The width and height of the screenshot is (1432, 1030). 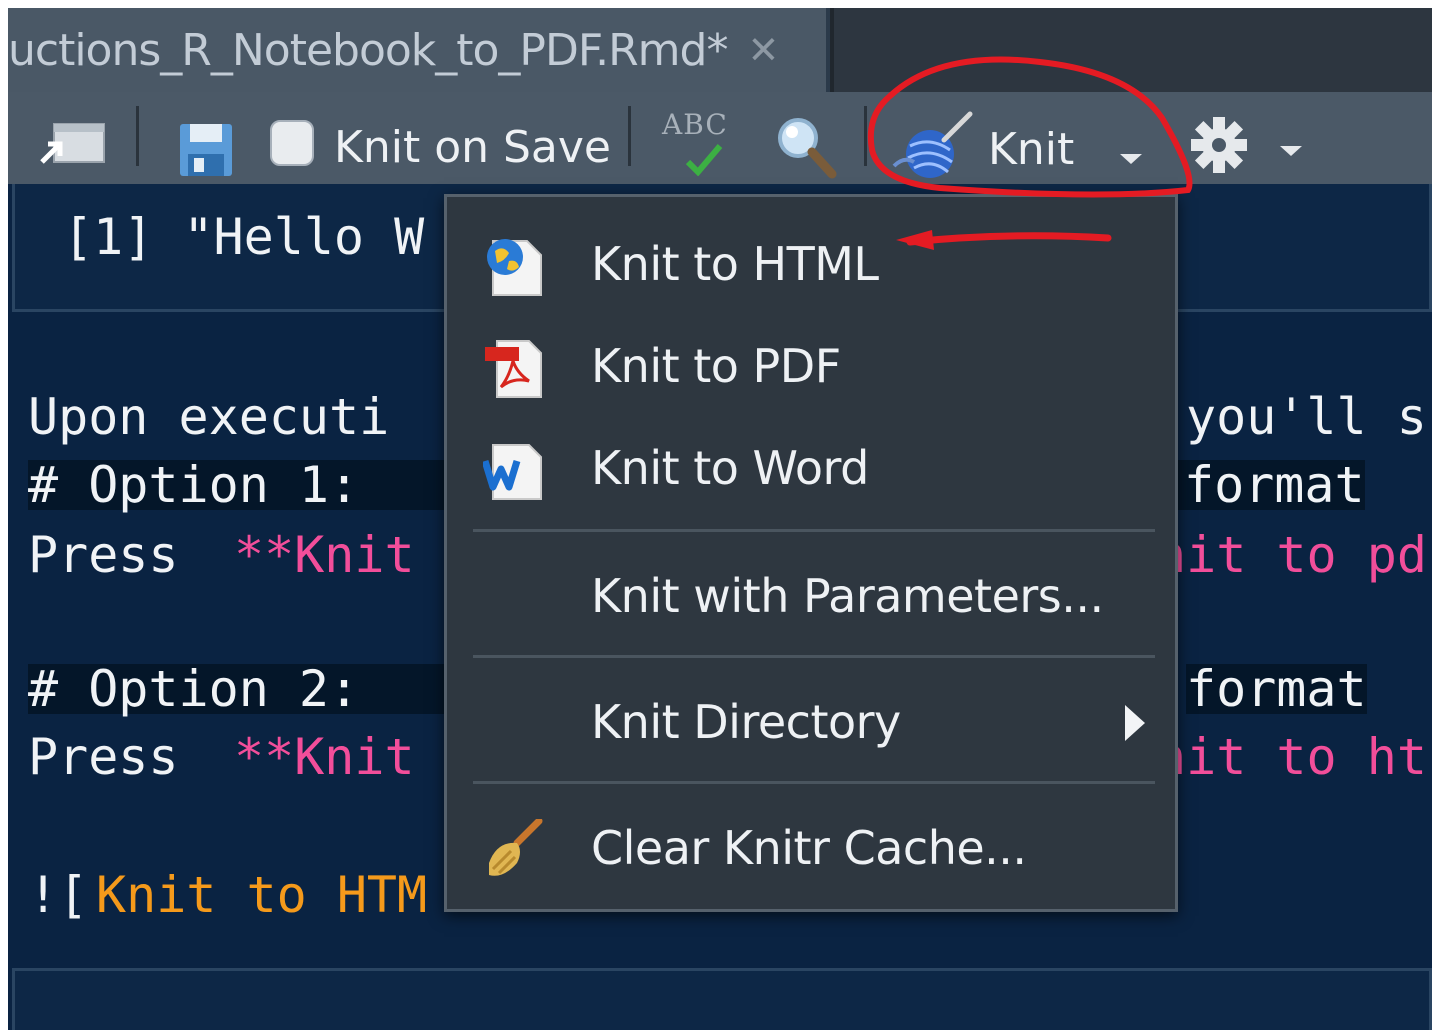 I want to click on menu-item-label: Knit to HTML, so click(x=735, y=264).